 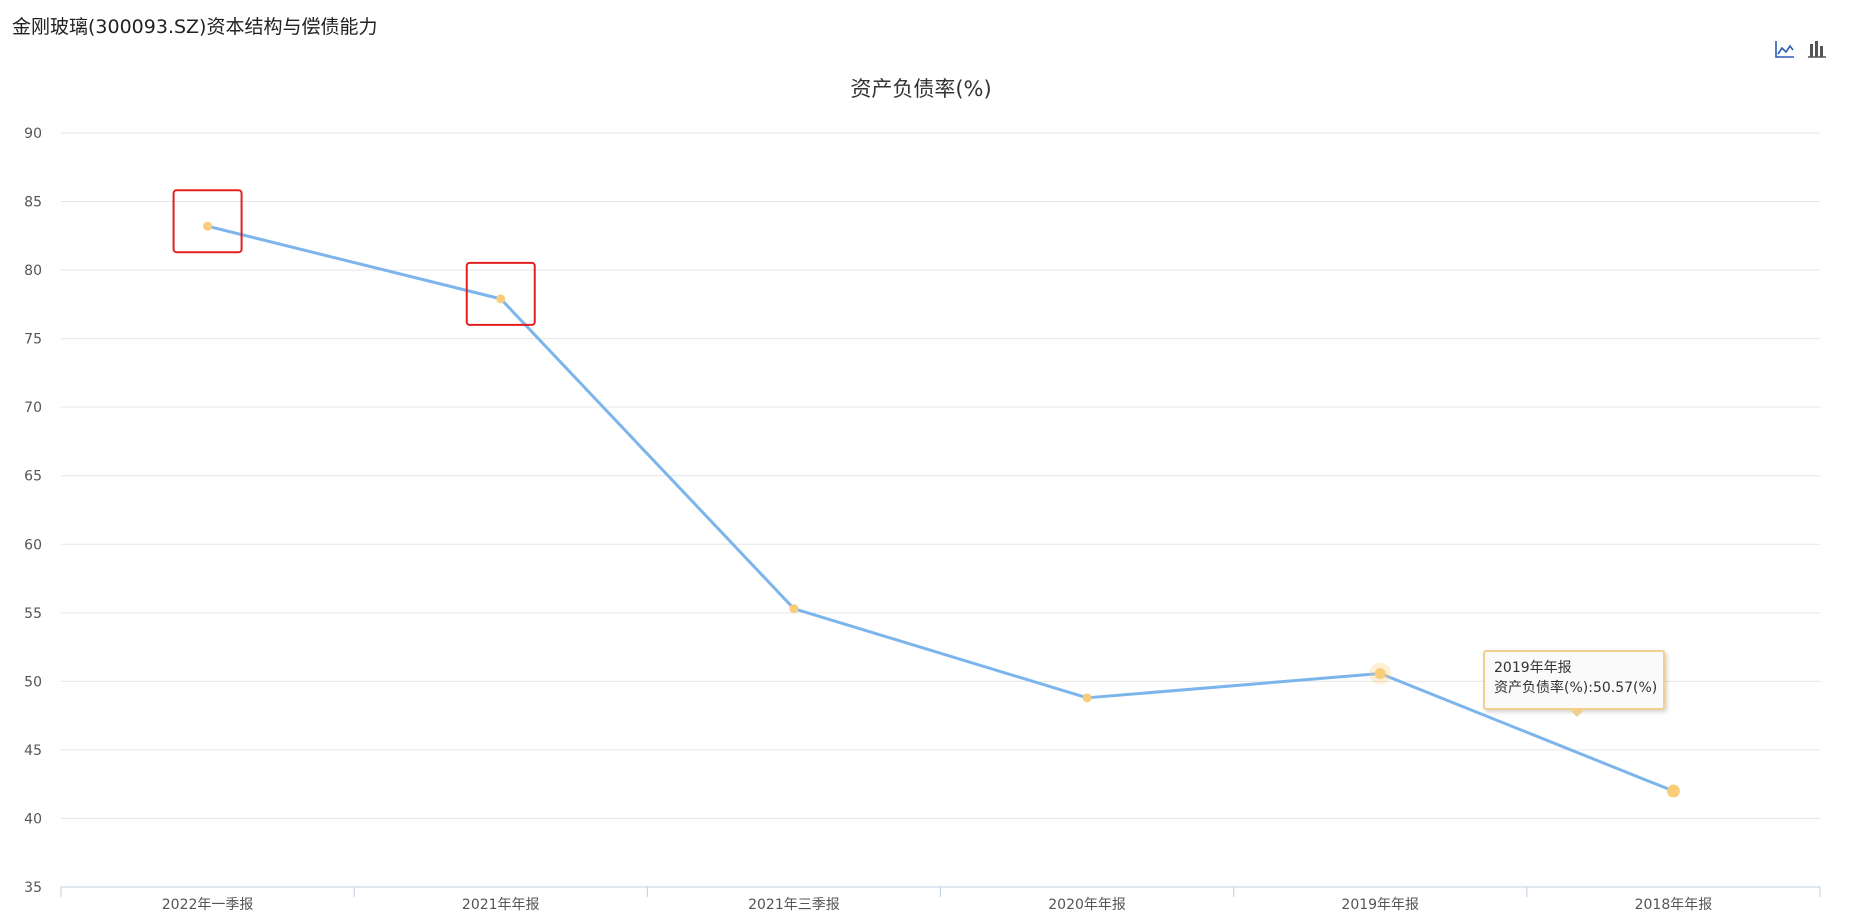 What do you see at coordinates (33, 271) in the screenshot?
I see `y-tick-label: 80` at bounding box center [33, 271].